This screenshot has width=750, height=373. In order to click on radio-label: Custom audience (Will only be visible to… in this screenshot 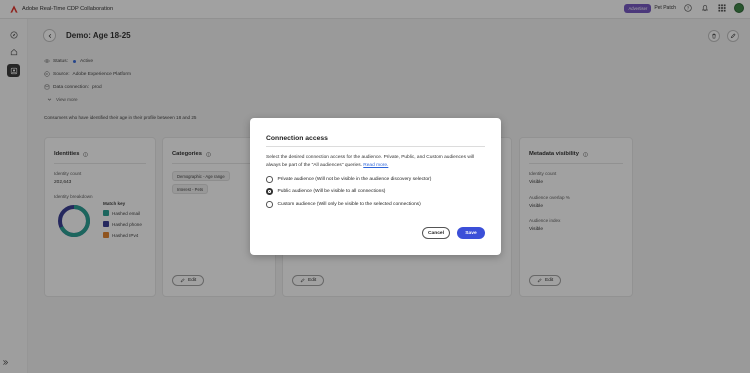, I will do `click(349, 204)`.